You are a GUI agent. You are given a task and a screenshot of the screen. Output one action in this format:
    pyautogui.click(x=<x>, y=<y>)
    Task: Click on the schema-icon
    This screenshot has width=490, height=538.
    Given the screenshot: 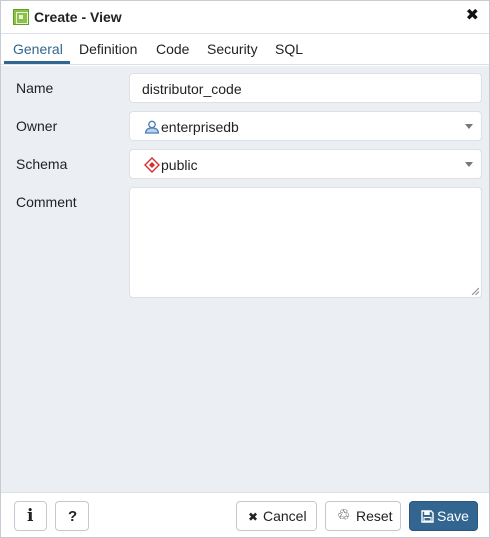 What is the action you would take?
    pyautogui.click(x=152, y=165)
    